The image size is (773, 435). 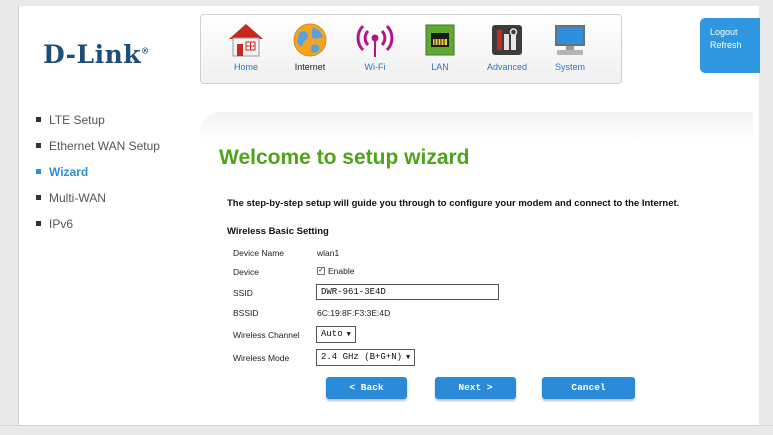 What do you see at coordinates (766, 217) in the screenshot?
I see `window-frame-right` at bounding box center [766, 217].